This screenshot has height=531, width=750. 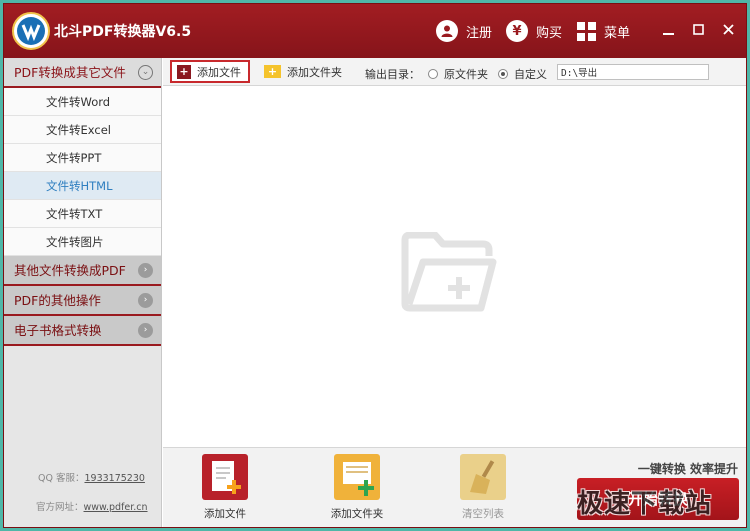 I want to click on add-folder-label: 添加文件夹, so click(x=314, y=72).